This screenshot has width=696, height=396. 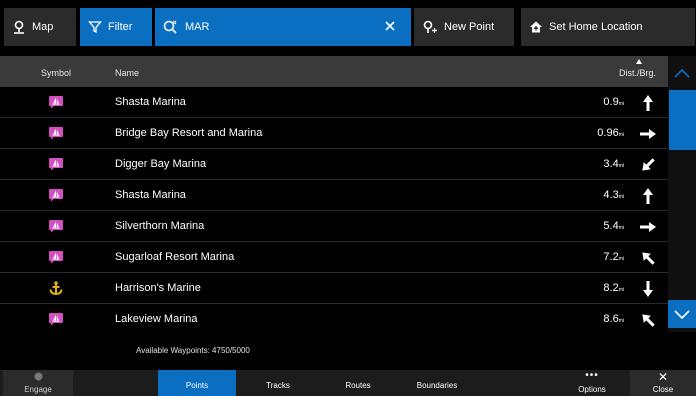 I want to click on column-symbol: Symbol, so click(x=56, y=73).